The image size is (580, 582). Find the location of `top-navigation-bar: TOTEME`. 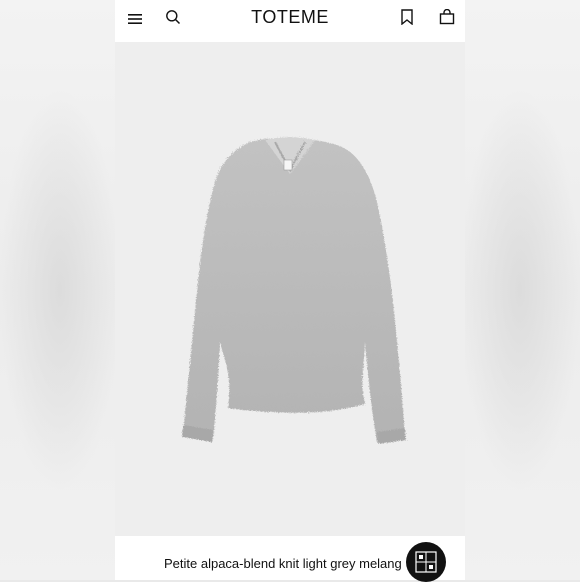

top-navigation-bar: TOTEME is located at coordinates (290, 21).